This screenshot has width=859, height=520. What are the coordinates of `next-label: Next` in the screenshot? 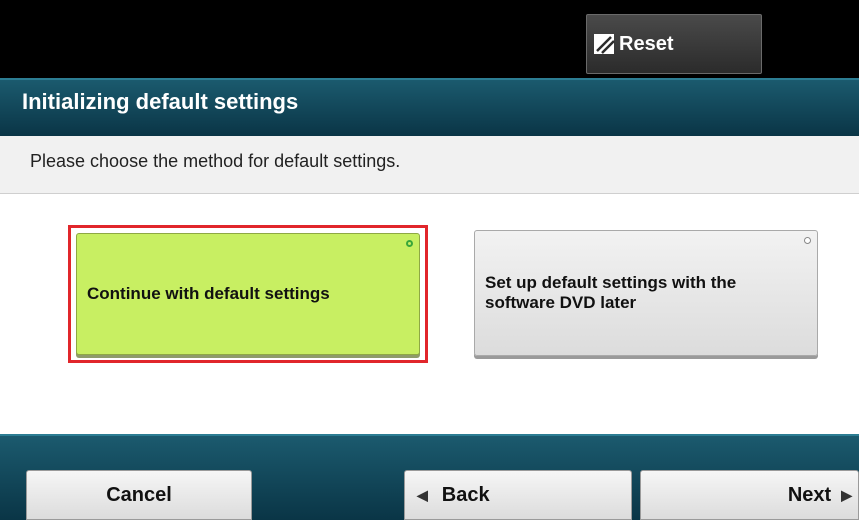 It's located at (809, 494).